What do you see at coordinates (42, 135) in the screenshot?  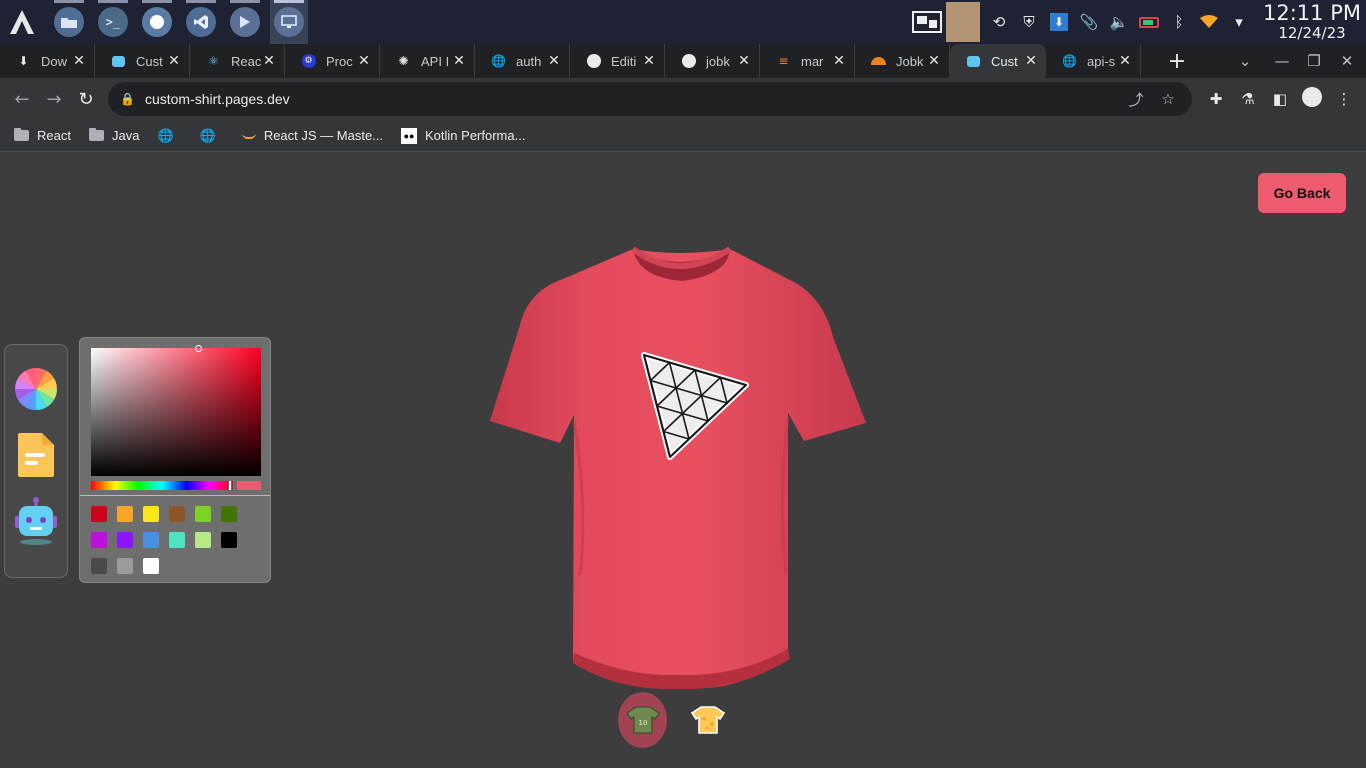 I see `bookmark-react: React` at bounding box center [42, 135].